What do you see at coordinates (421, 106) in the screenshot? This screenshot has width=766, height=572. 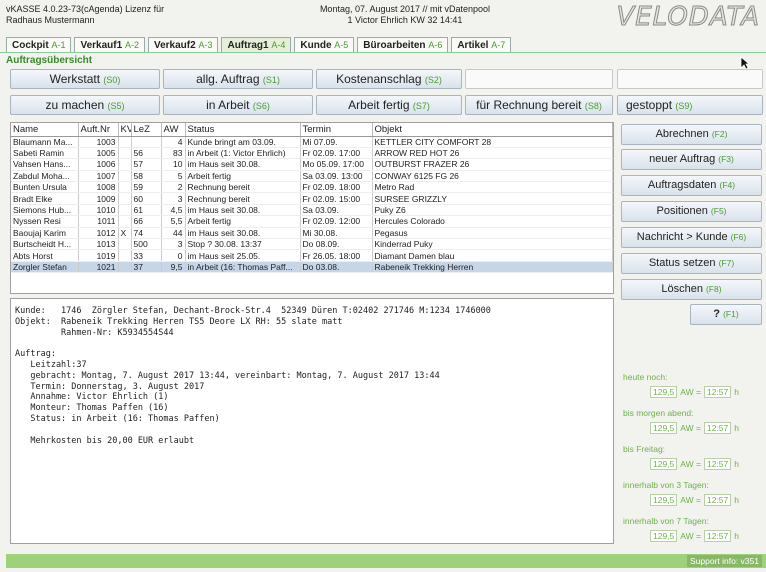 I see `shortcut-label: (S7)` at bounding box center [421, 106].